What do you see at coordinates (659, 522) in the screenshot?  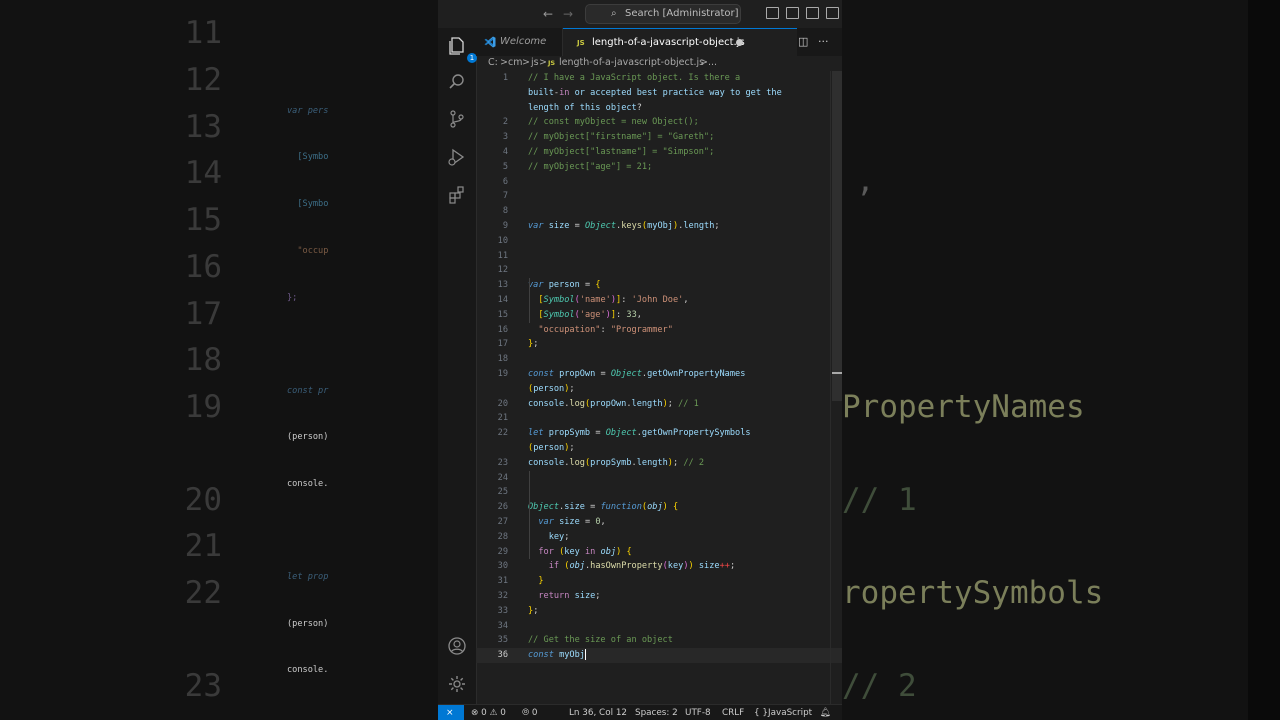 I see `code-line: 27 var size = 0,` at bounding box center [659, 522].